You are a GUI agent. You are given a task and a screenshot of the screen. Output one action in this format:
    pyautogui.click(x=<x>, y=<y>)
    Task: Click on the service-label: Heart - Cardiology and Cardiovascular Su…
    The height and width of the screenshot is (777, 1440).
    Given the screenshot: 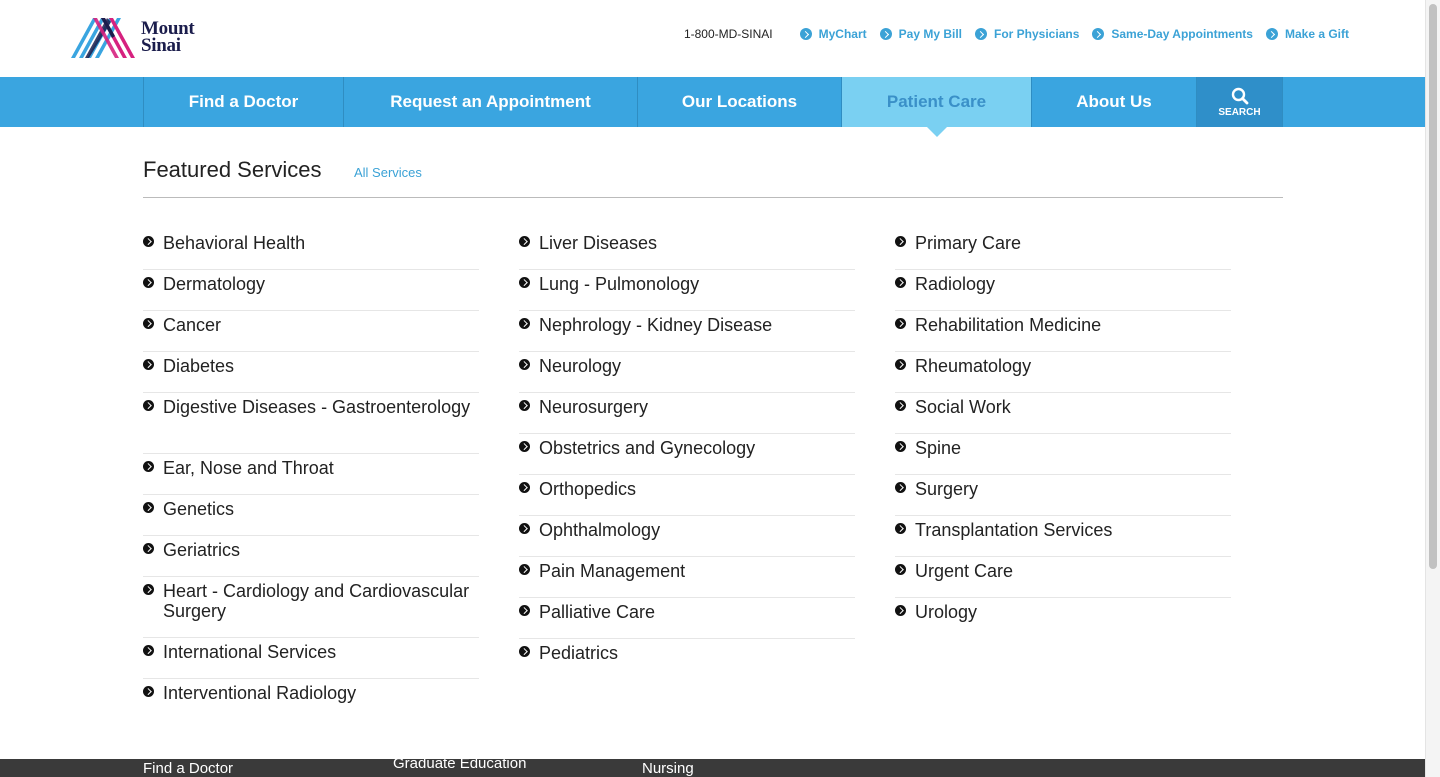 What is the action you would take?
    pyautogui.click(x=316, y=601)
    